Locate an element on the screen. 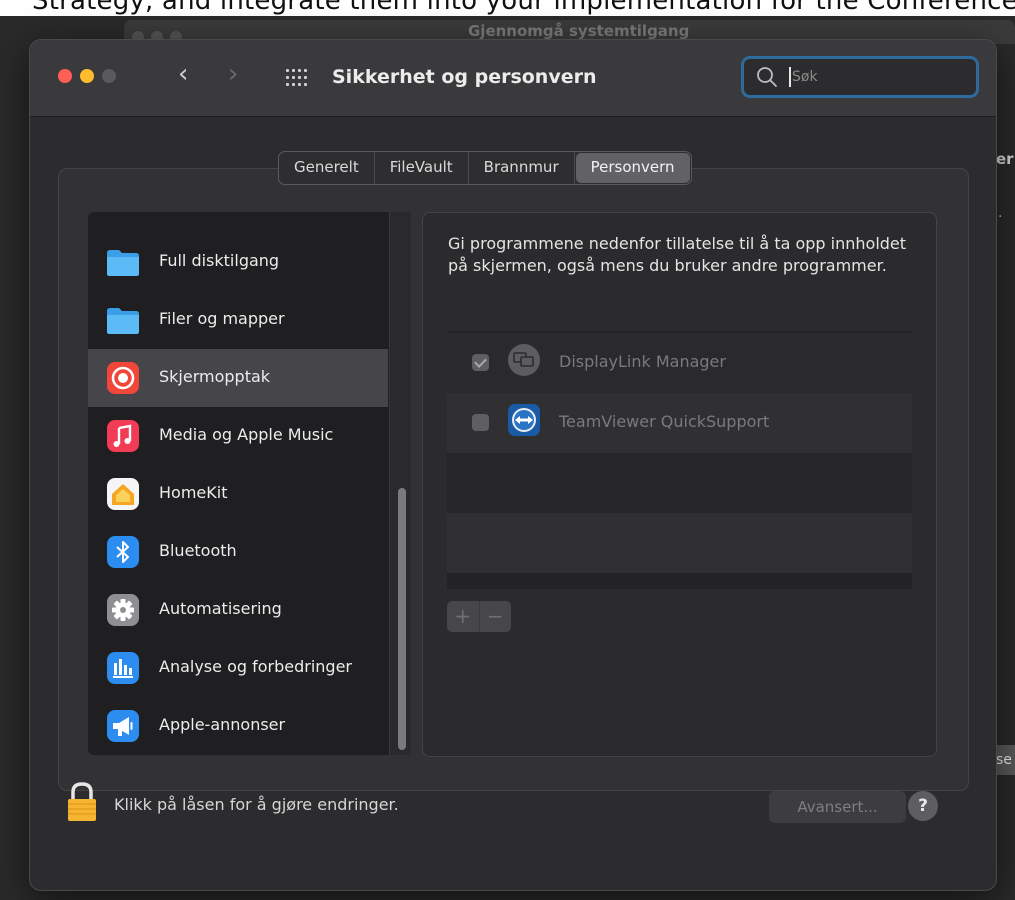  gear-icon is located at coordinates (123, 610).